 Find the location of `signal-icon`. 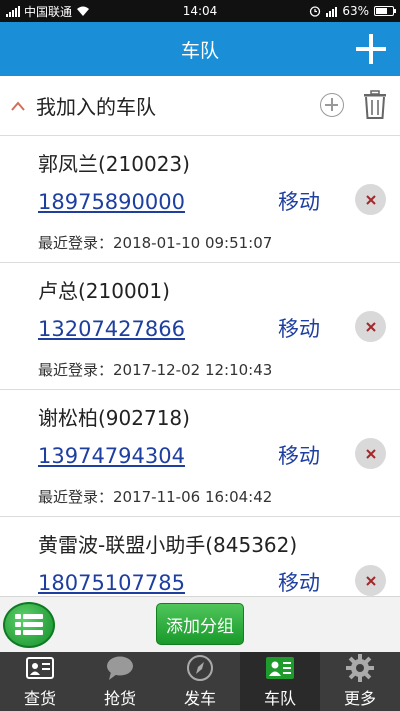

signal-icon is located at coordinates (13, 11).